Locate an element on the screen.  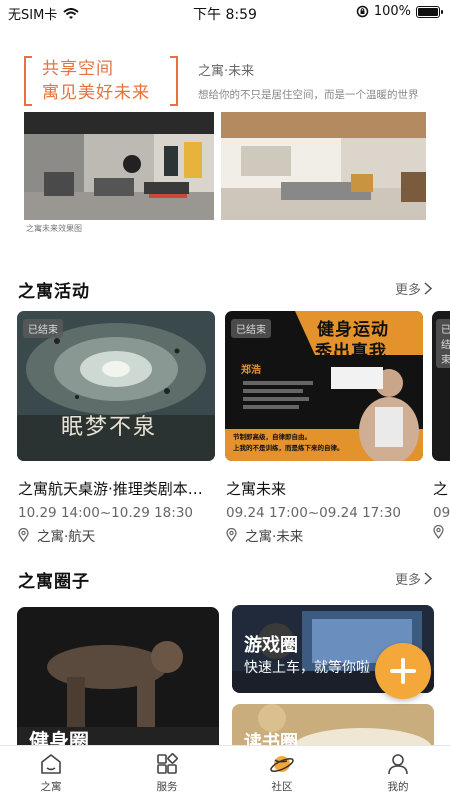
banner-photo-gym is located at coordinates (119, 166).